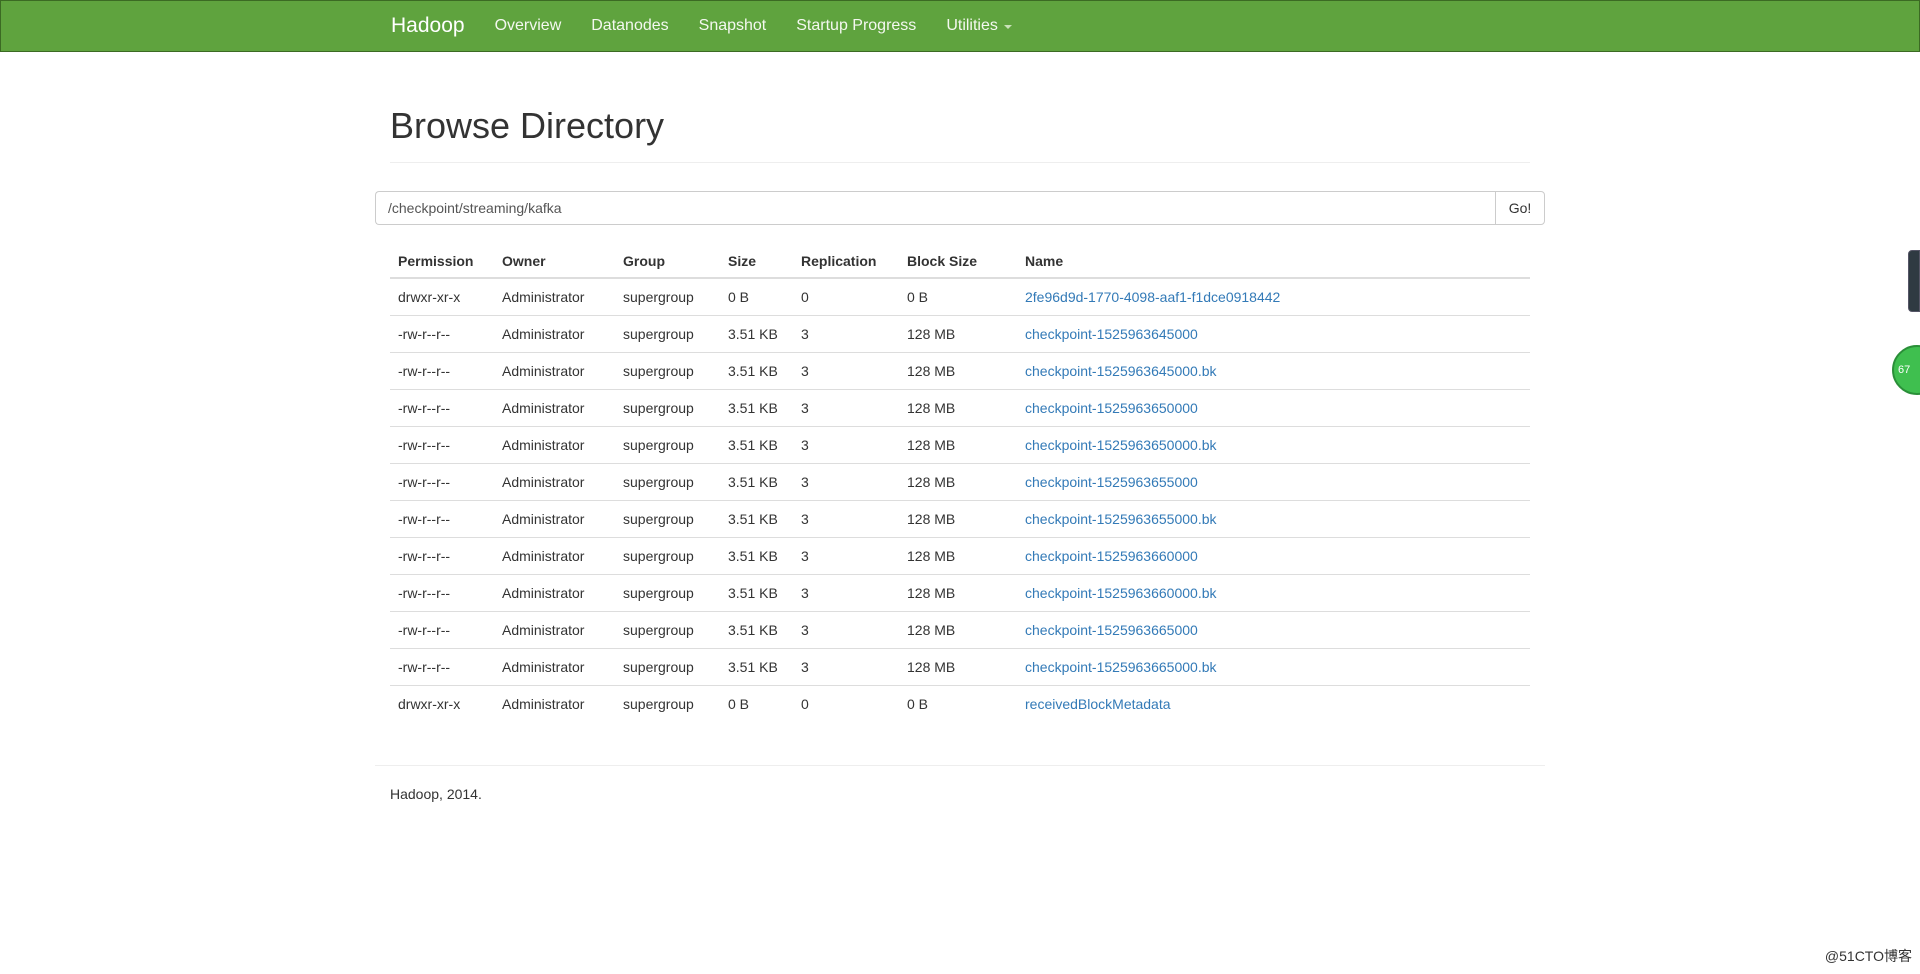 This screenshot has height=974, width=1920. What do you see at coordinates (1273, 260) in the screenshot?
I see `col-name: Name` at bounding box center [1273, 260].